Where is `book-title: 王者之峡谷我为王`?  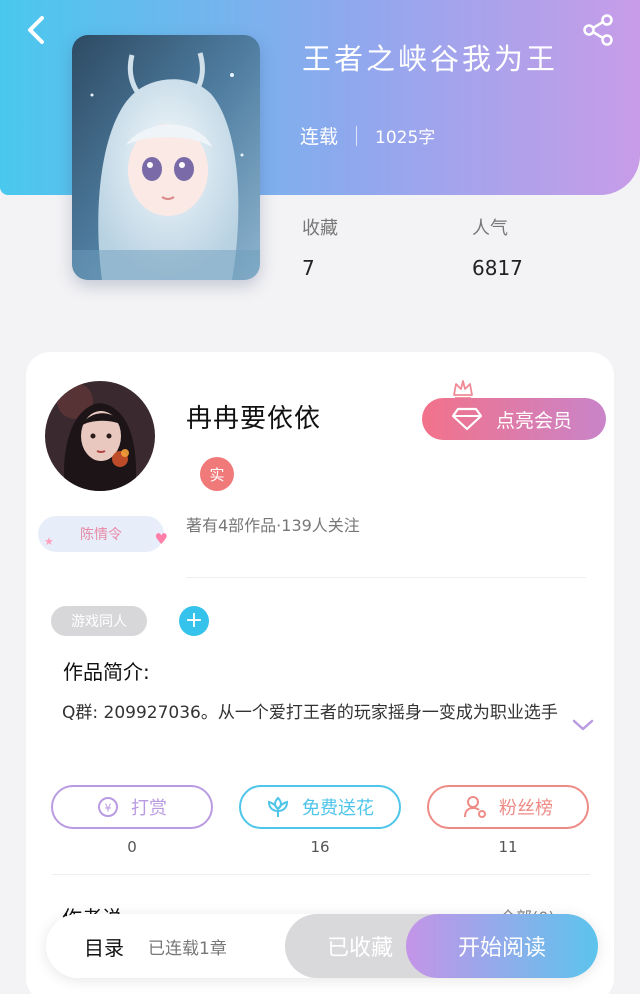 book-title: 王者之峡谷我为王 is located at coordinates (430, 59).